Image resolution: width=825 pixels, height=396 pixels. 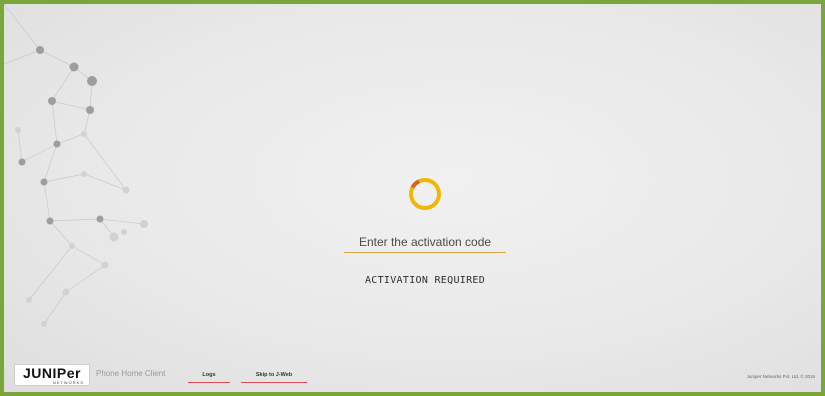 What do you see at coordinates (780, 376) in the screenshot?
I see `copyright-text: Juniper Networks Pvt. Ltd. © 2016` at bounding box center [780, 376].